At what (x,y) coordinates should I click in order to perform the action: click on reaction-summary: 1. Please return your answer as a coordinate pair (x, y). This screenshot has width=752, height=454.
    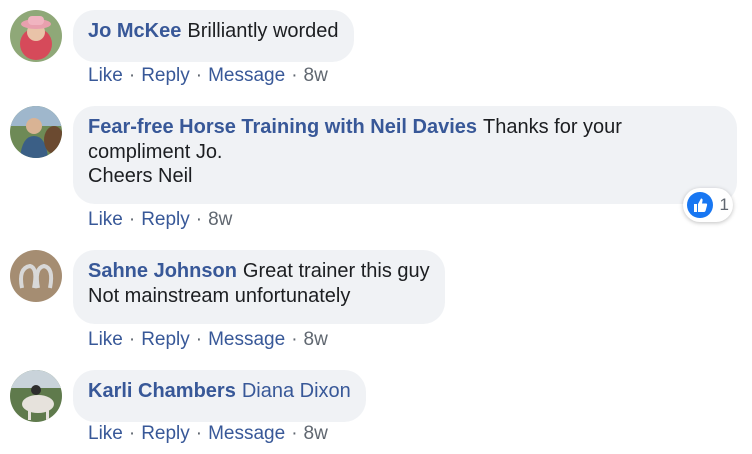
    Looking at the image, I should click on (708, 205).